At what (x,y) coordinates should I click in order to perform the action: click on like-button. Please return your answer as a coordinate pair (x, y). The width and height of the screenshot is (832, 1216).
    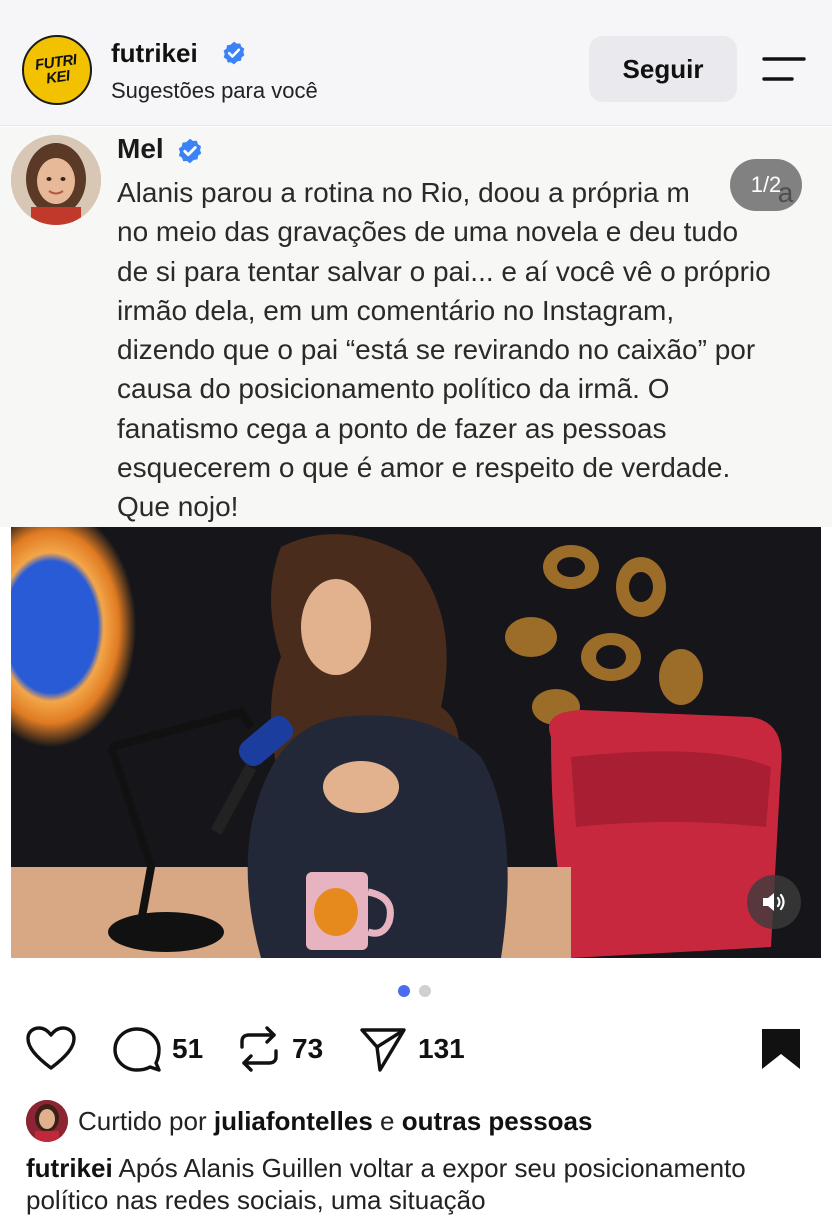
    Looking at the image, I should click on (51, 1048).